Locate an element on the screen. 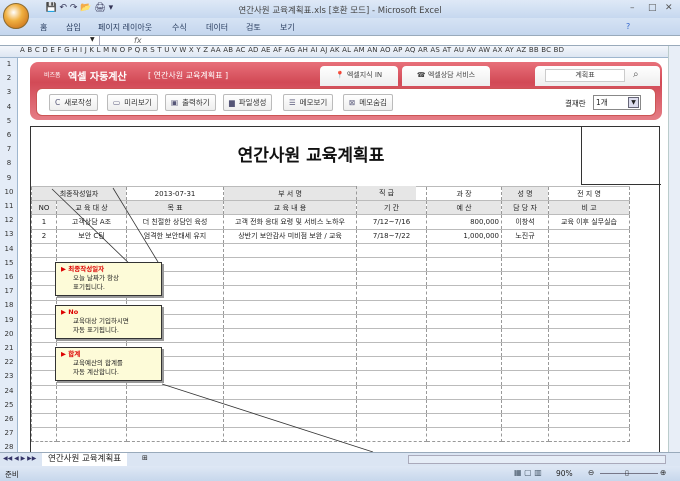 The width and height of the screenshot is (680, 481). tab-page-layout: 페이지 레이아웃 is located at coordinates (125, 27).